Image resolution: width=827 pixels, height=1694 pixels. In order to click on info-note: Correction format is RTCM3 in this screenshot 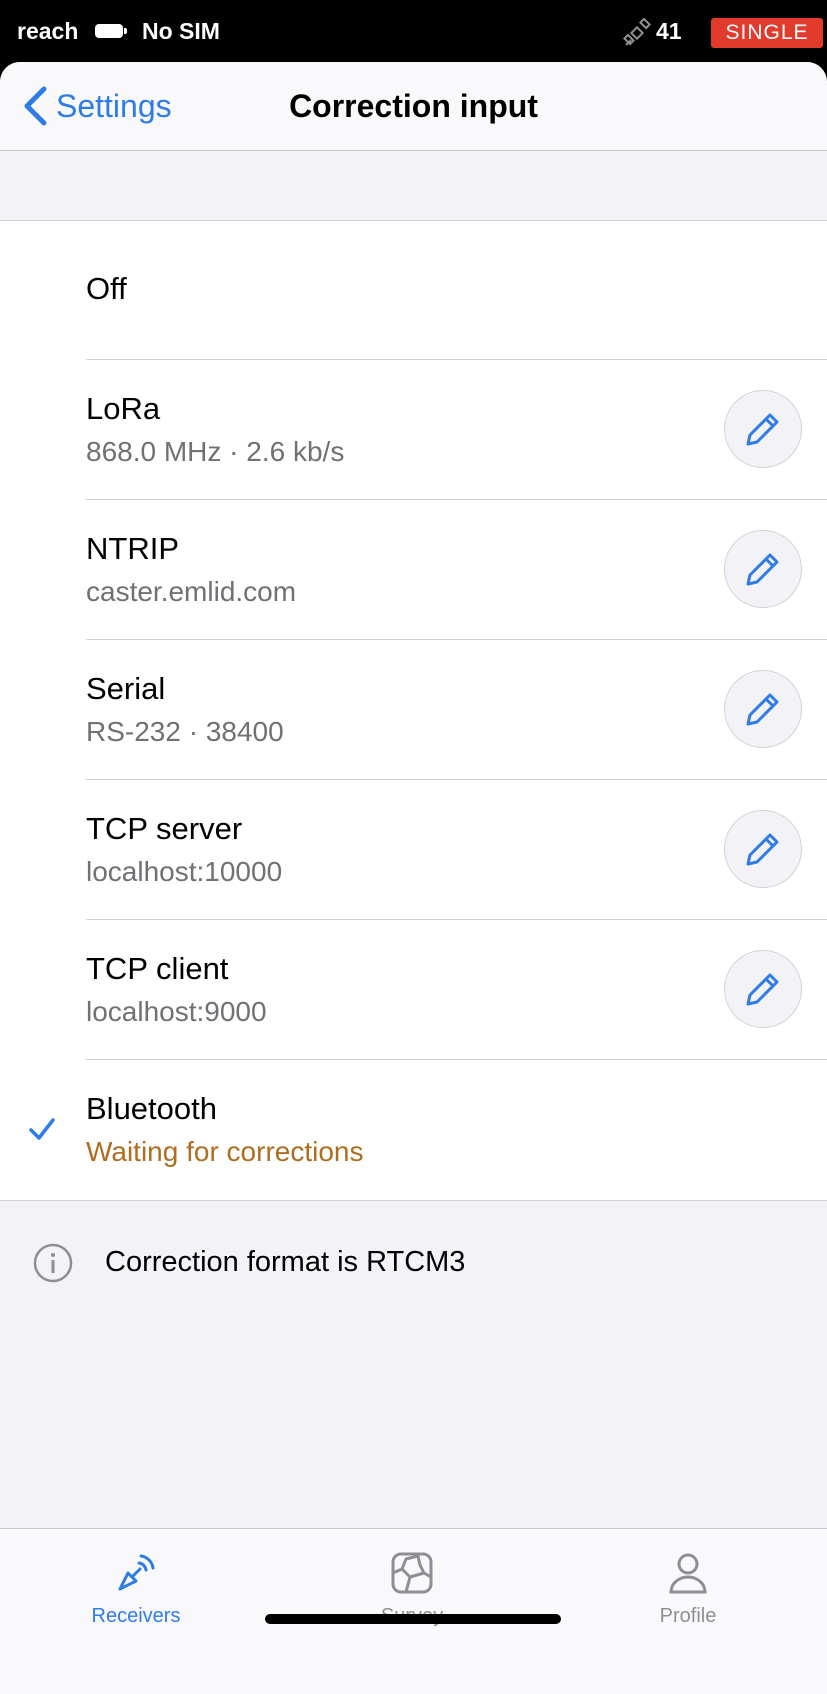, I will do `click(413, 1263)`.